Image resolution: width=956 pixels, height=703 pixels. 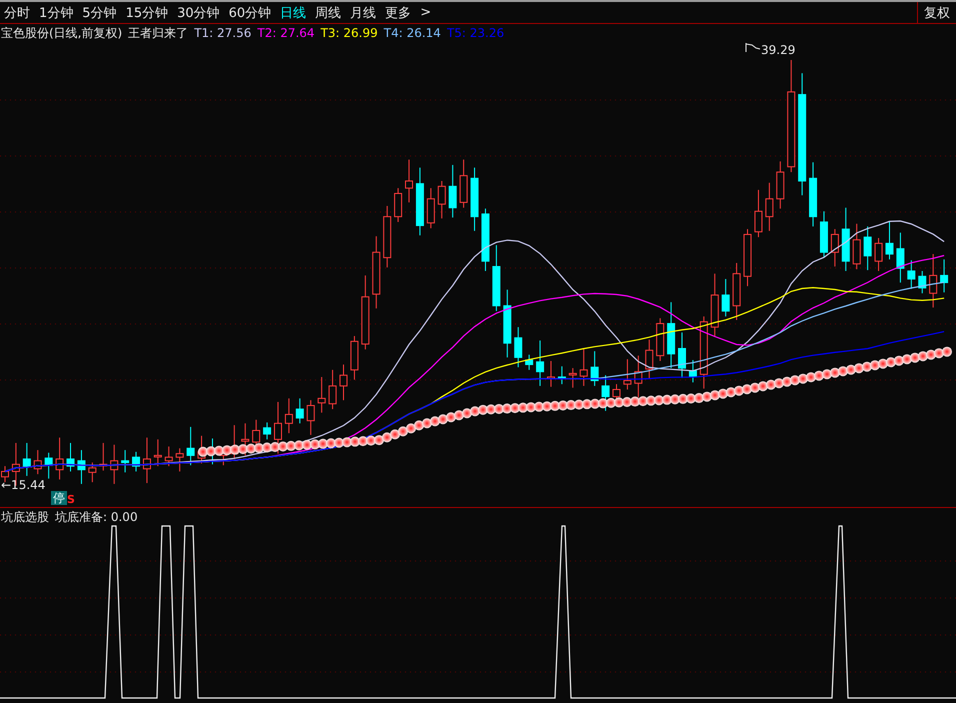 What do you see at coordinates (328, 13) in the screenshot?
I see `period-tab: 周线` at bounding box center [328, 13].